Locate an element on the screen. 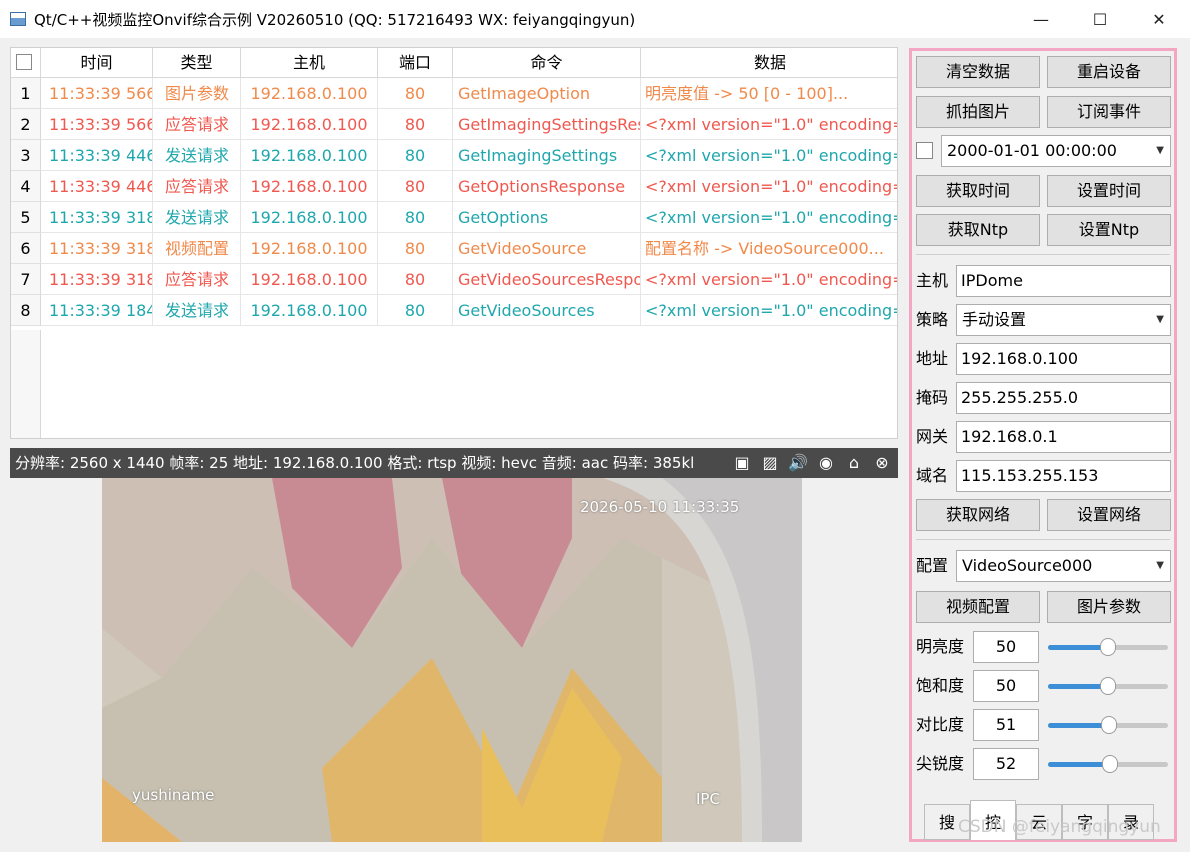  reboot-device-button: 重启设备 is located at coordinates (1109, 72).